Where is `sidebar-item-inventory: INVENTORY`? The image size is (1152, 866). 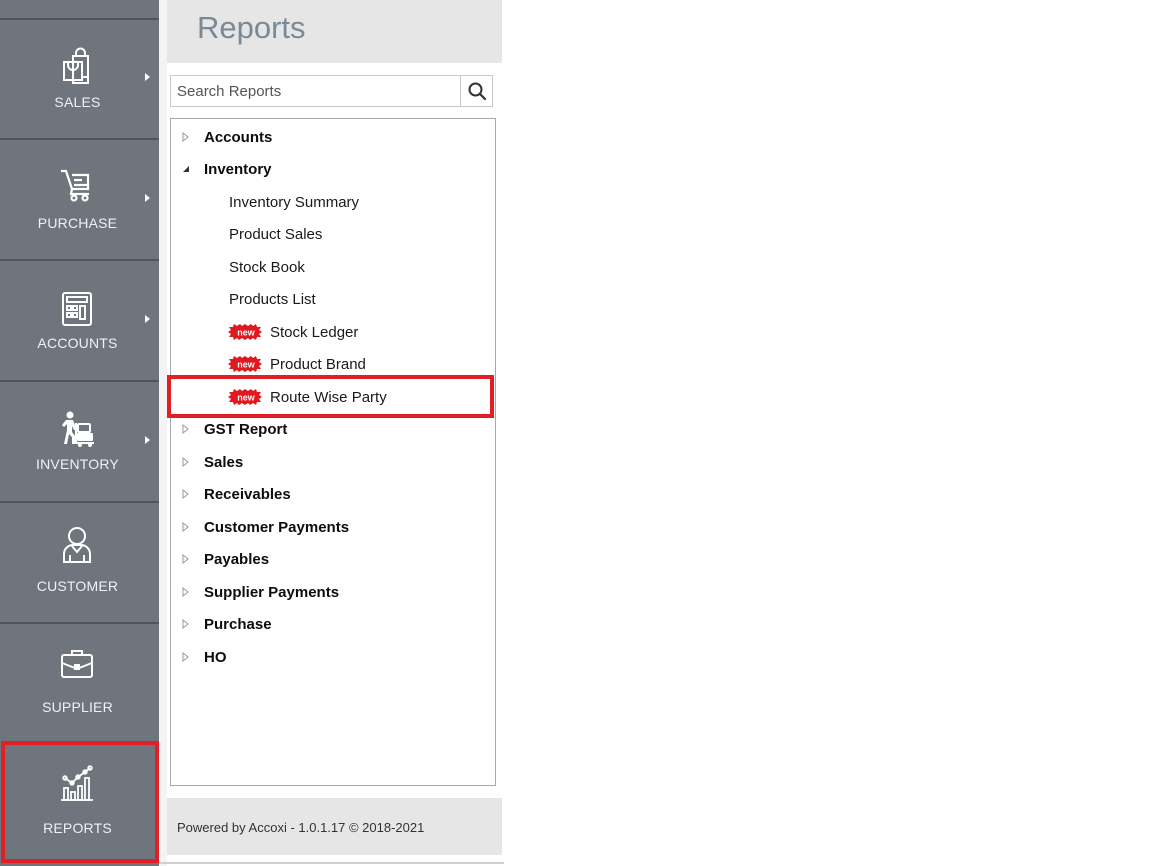 sidebar-item-inventory: INVENTORY is located at coordinates (79, 443).